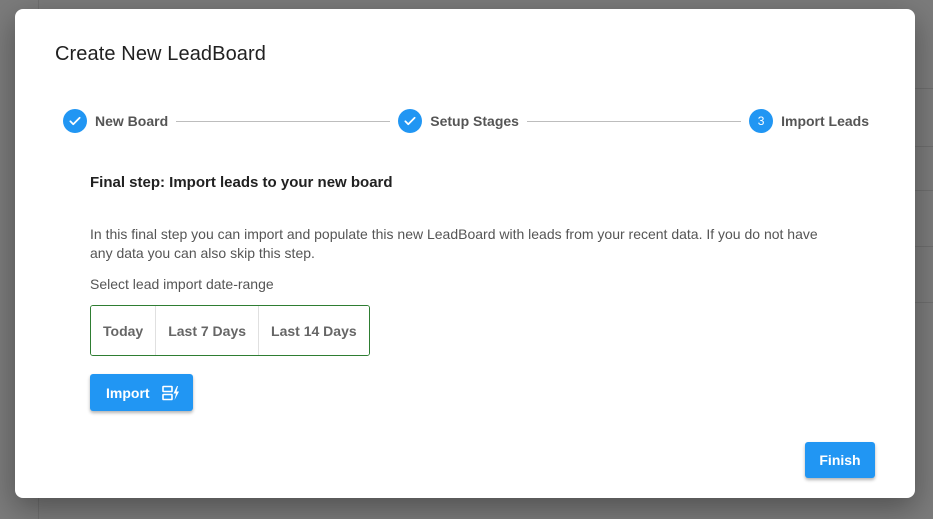  I want to click on finish-button: Finish, so click(840, 460).